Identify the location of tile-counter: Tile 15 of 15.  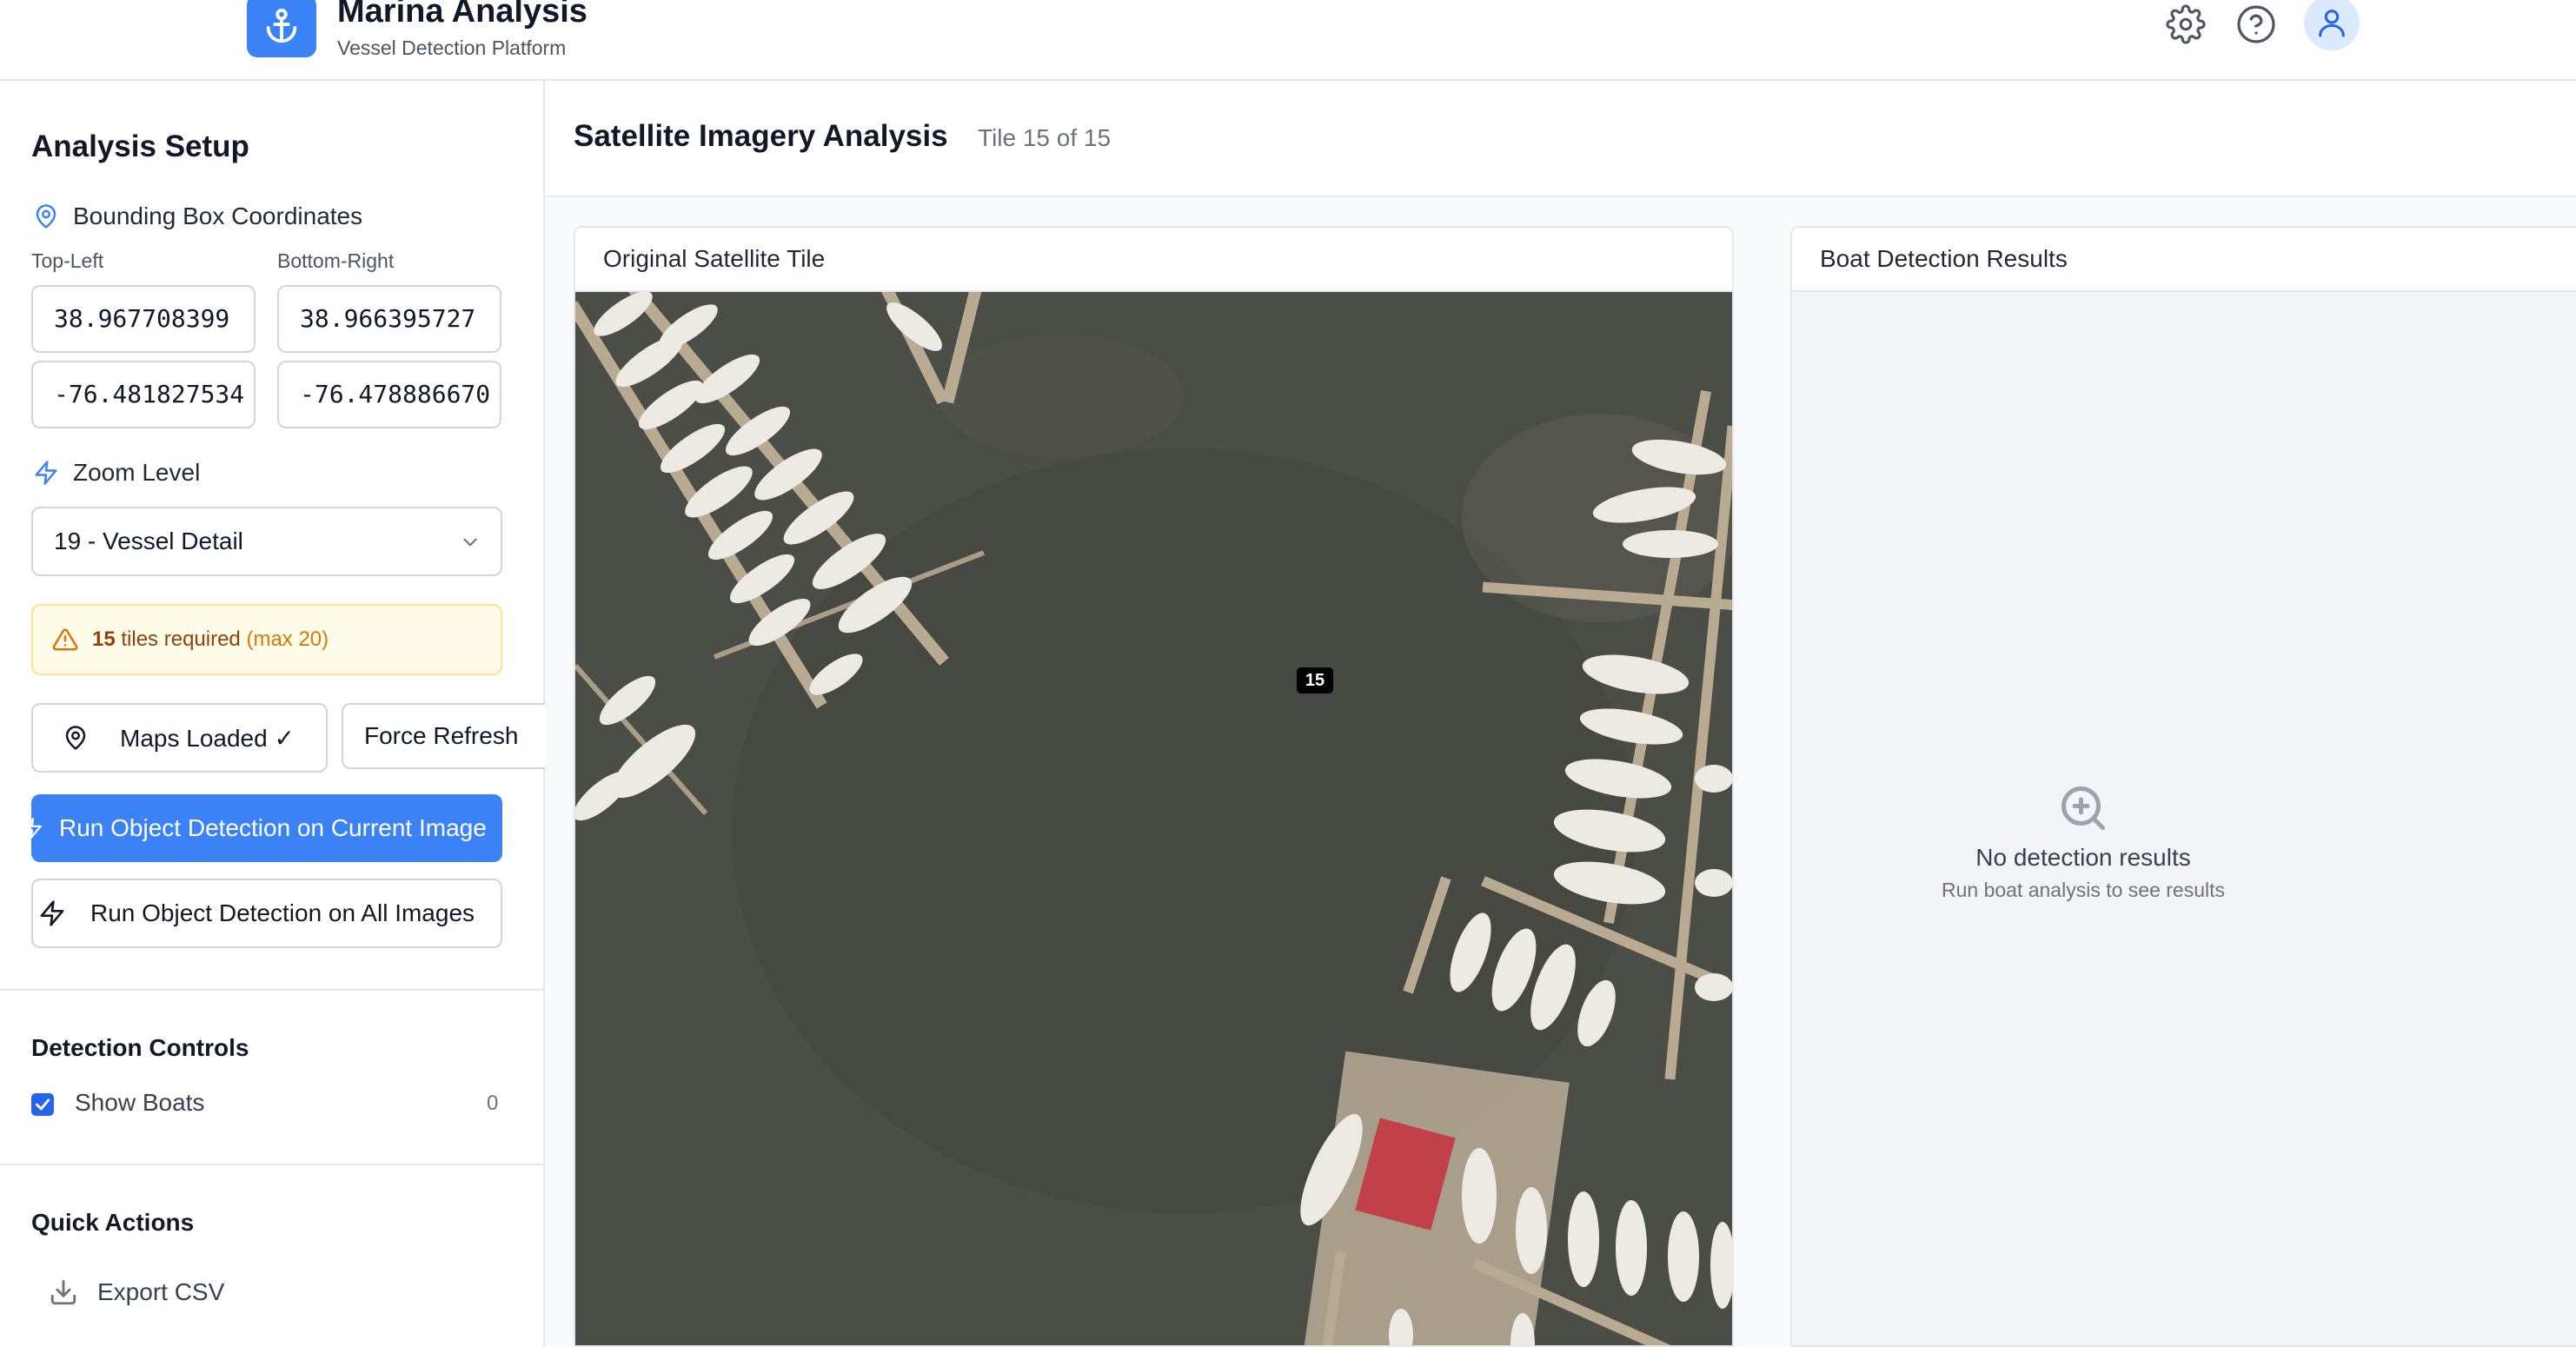
(1045, 137).